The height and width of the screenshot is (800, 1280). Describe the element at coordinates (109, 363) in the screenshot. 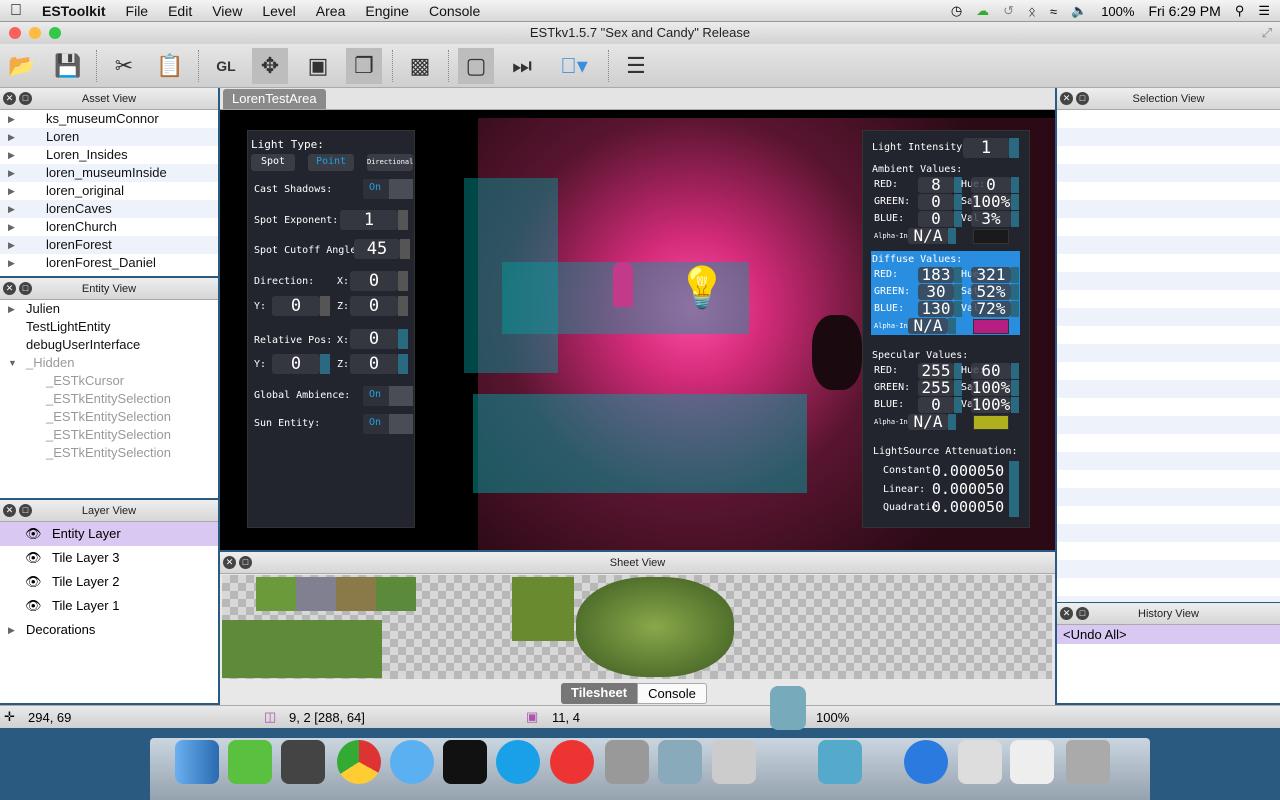

I see `entity-item: ▼ _Hidden` at that location.